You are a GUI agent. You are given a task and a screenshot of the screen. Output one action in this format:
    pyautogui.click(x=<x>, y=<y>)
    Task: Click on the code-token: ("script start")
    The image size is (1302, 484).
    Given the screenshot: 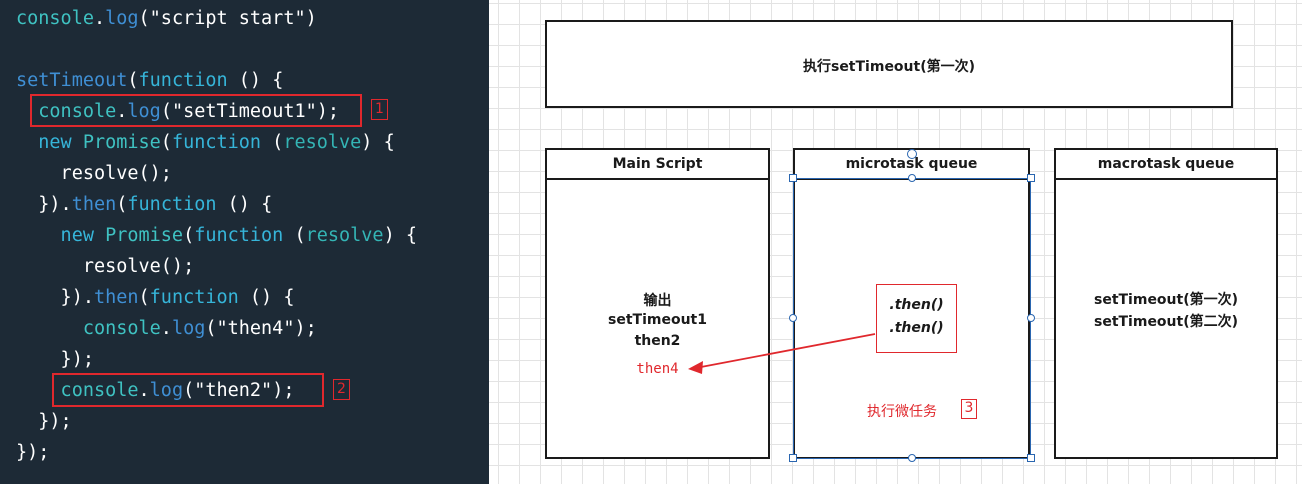 What is the action you would take?
    pyautogui.click(x=227, y=18)
    